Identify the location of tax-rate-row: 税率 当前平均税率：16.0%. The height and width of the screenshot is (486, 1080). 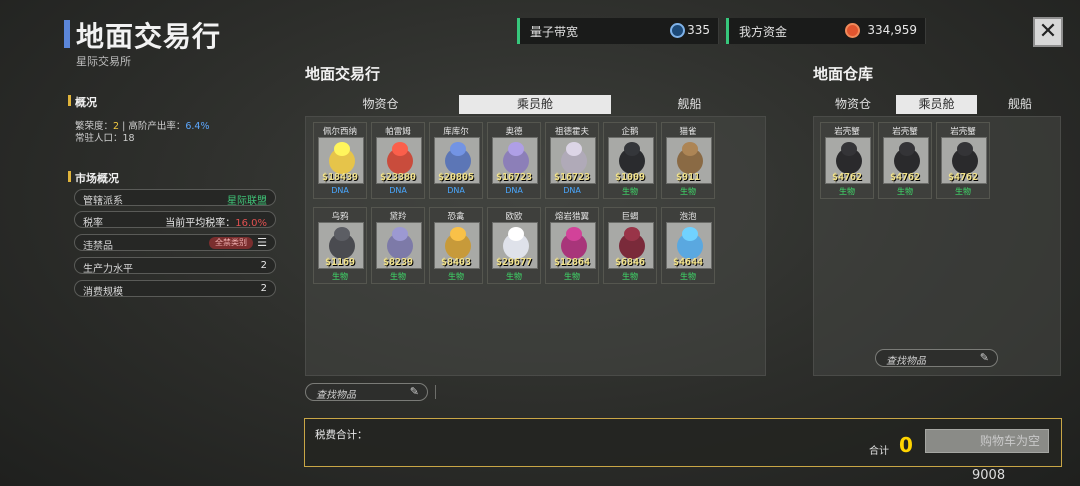
(175, 220).